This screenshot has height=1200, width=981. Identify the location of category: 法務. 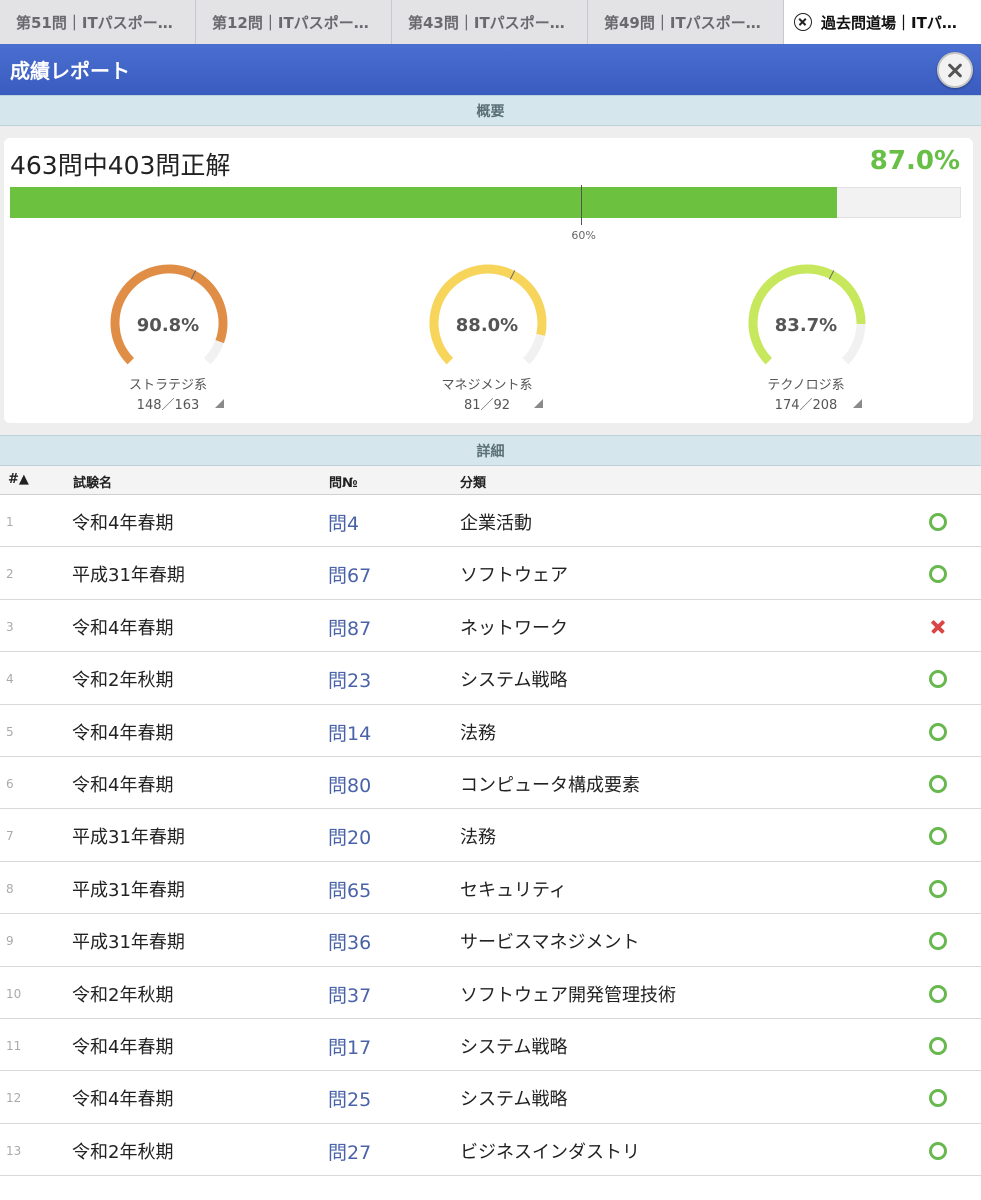
(478, 733).